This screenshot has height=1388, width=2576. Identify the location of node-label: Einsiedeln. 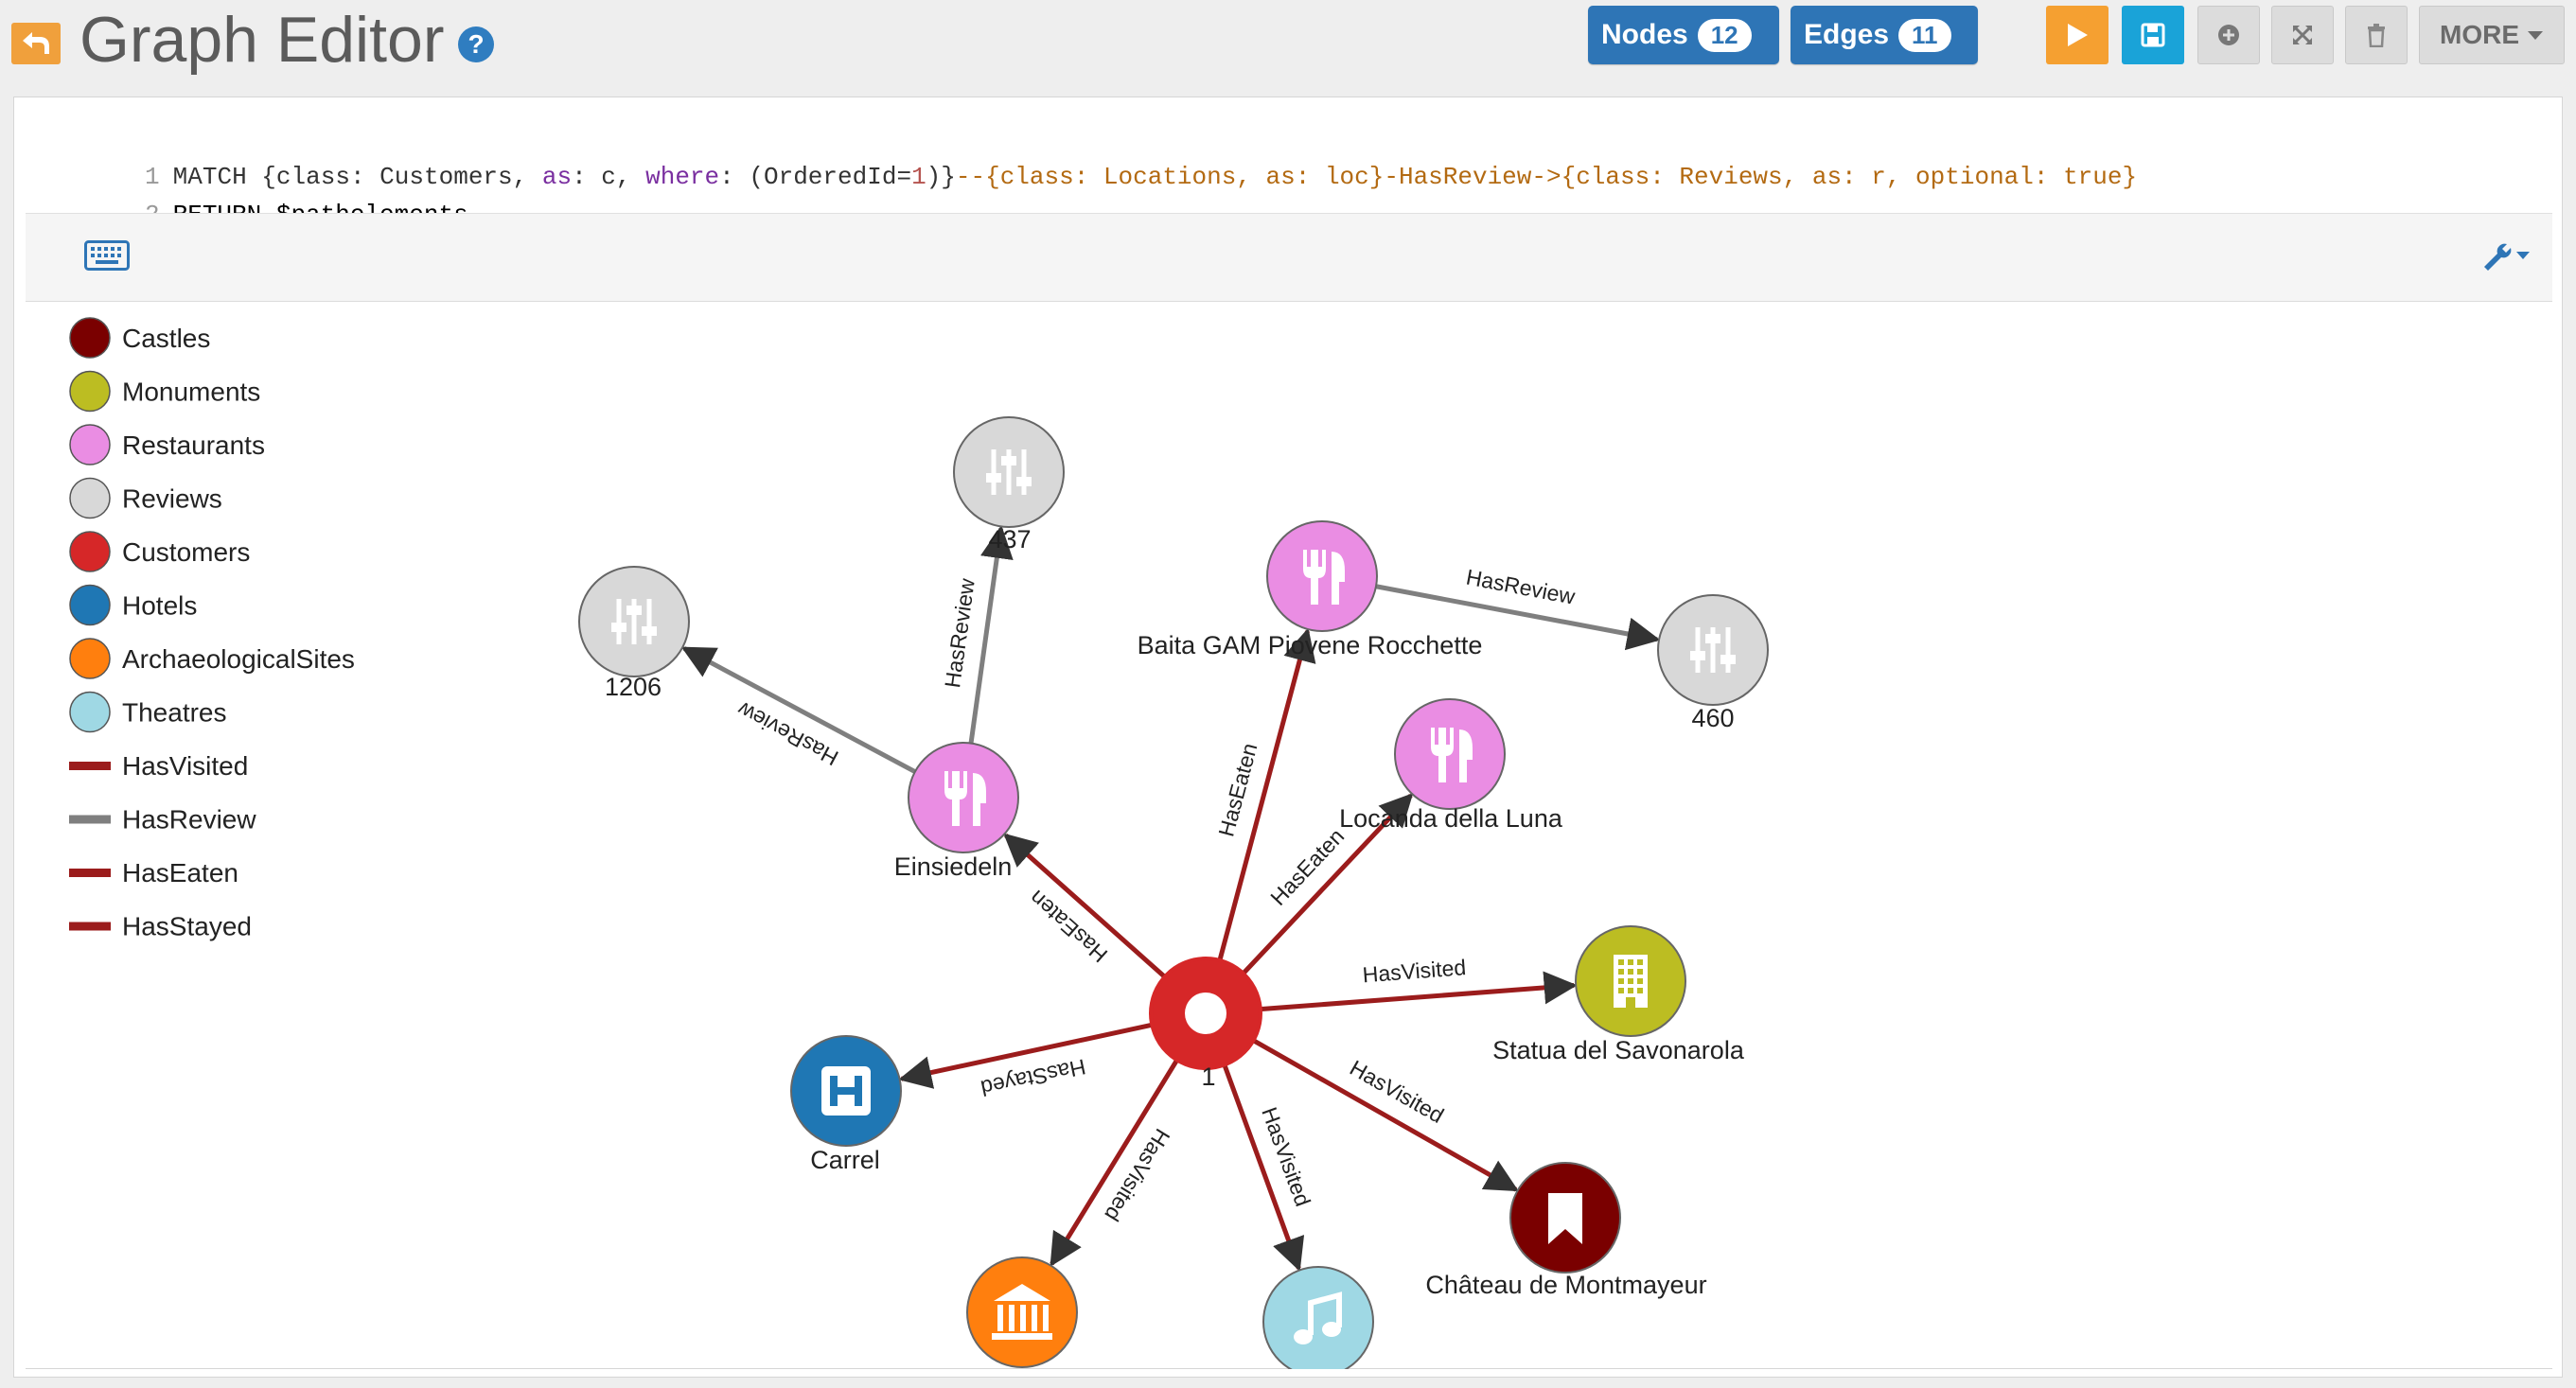
(953, 866).